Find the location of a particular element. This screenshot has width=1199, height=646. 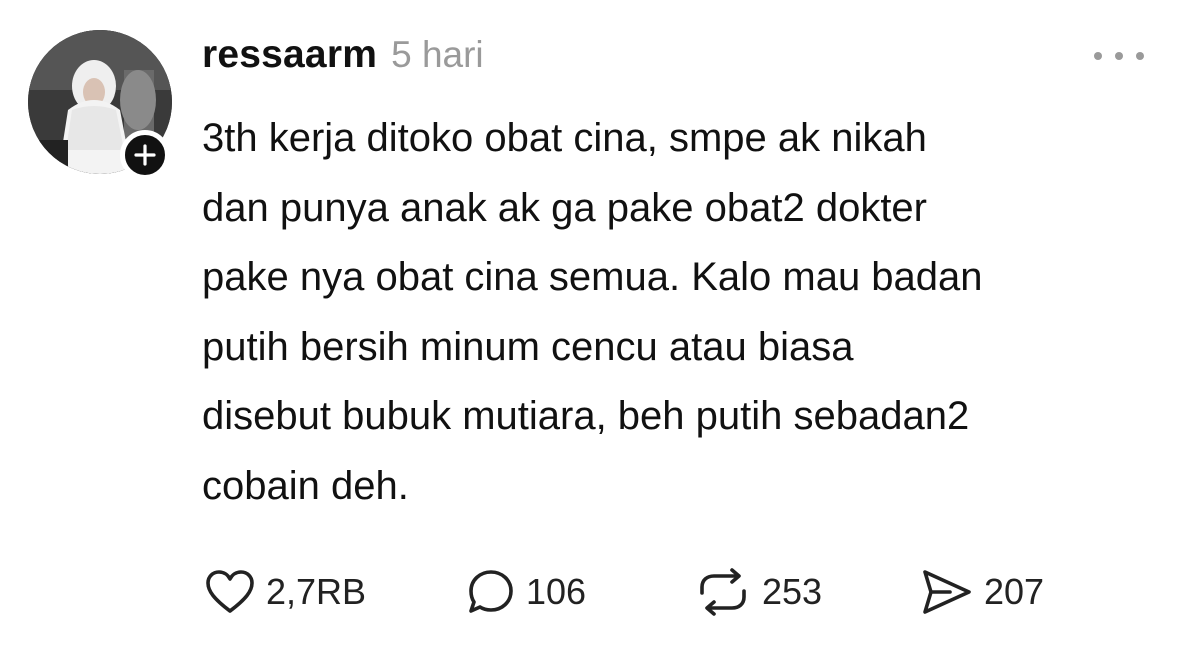

repost-count: 253 is located at coordinates (792, 591).